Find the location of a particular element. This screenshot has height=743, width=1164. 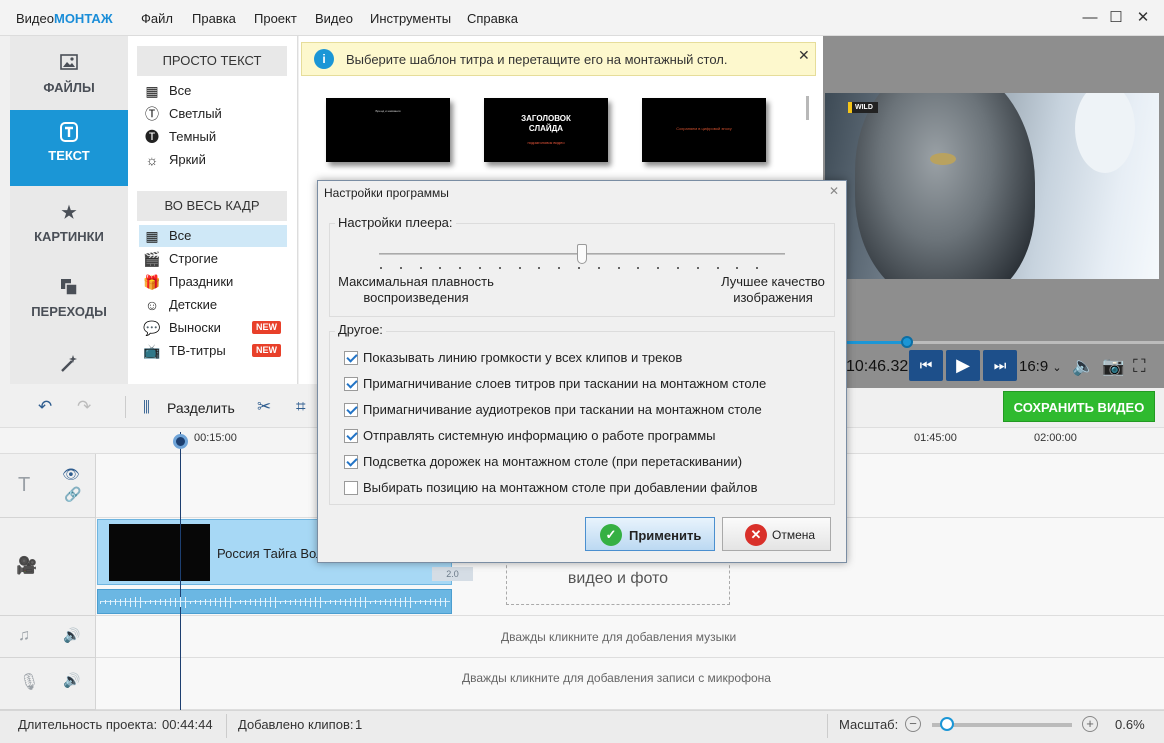

cancel-button: ✕ Отмена is located at coordinates (776, 534).